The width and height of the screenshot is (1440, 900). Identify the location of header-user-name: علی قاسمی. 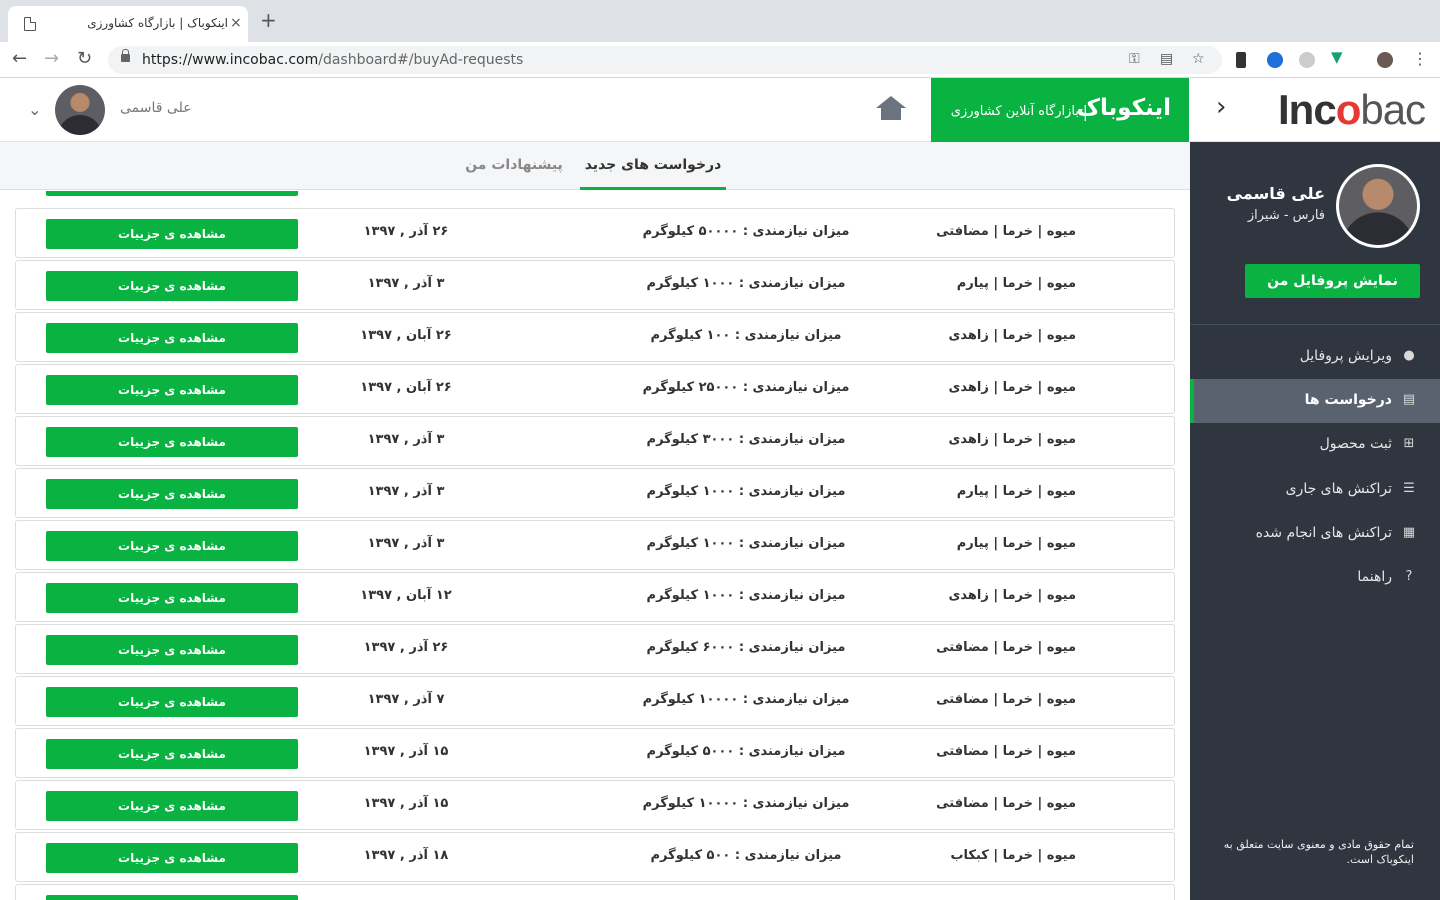
(156, 108).